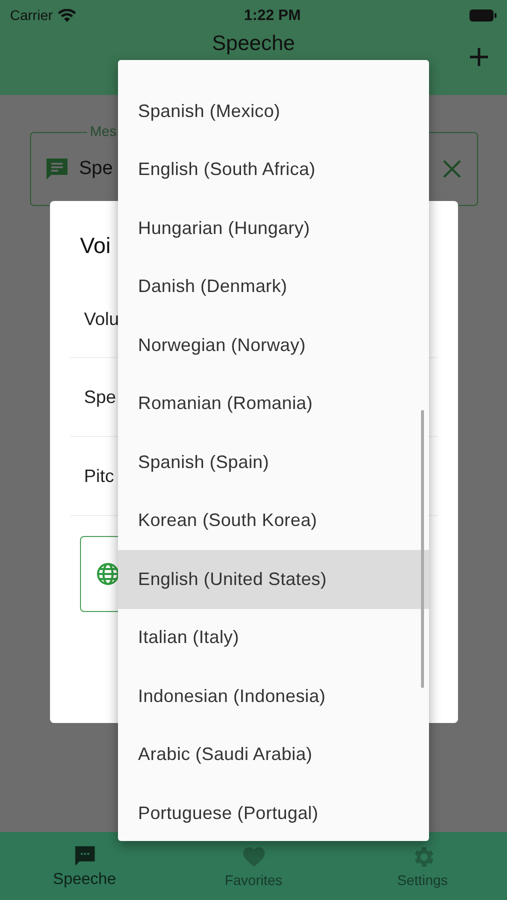 Image resolution: width=507 pixels, height=900 pixels. I want to click on setting-label: Pitc, so click(99, 476).